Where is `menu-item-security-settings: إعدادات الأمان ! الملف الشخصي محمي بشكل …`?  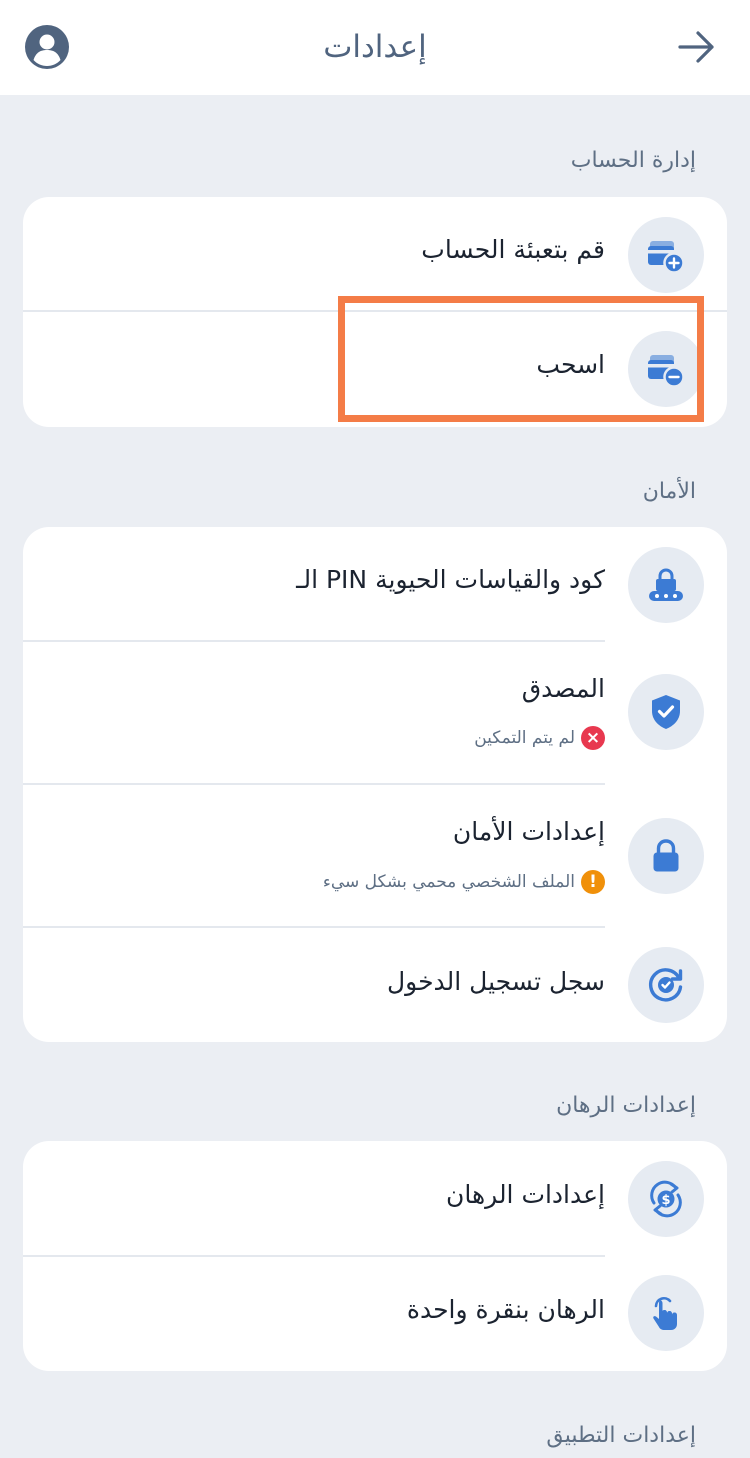 menu-item-security-settings: إعدادات الأمان ! الملف الشخصي محمي بشكل … is located at coordinates (375, 855).